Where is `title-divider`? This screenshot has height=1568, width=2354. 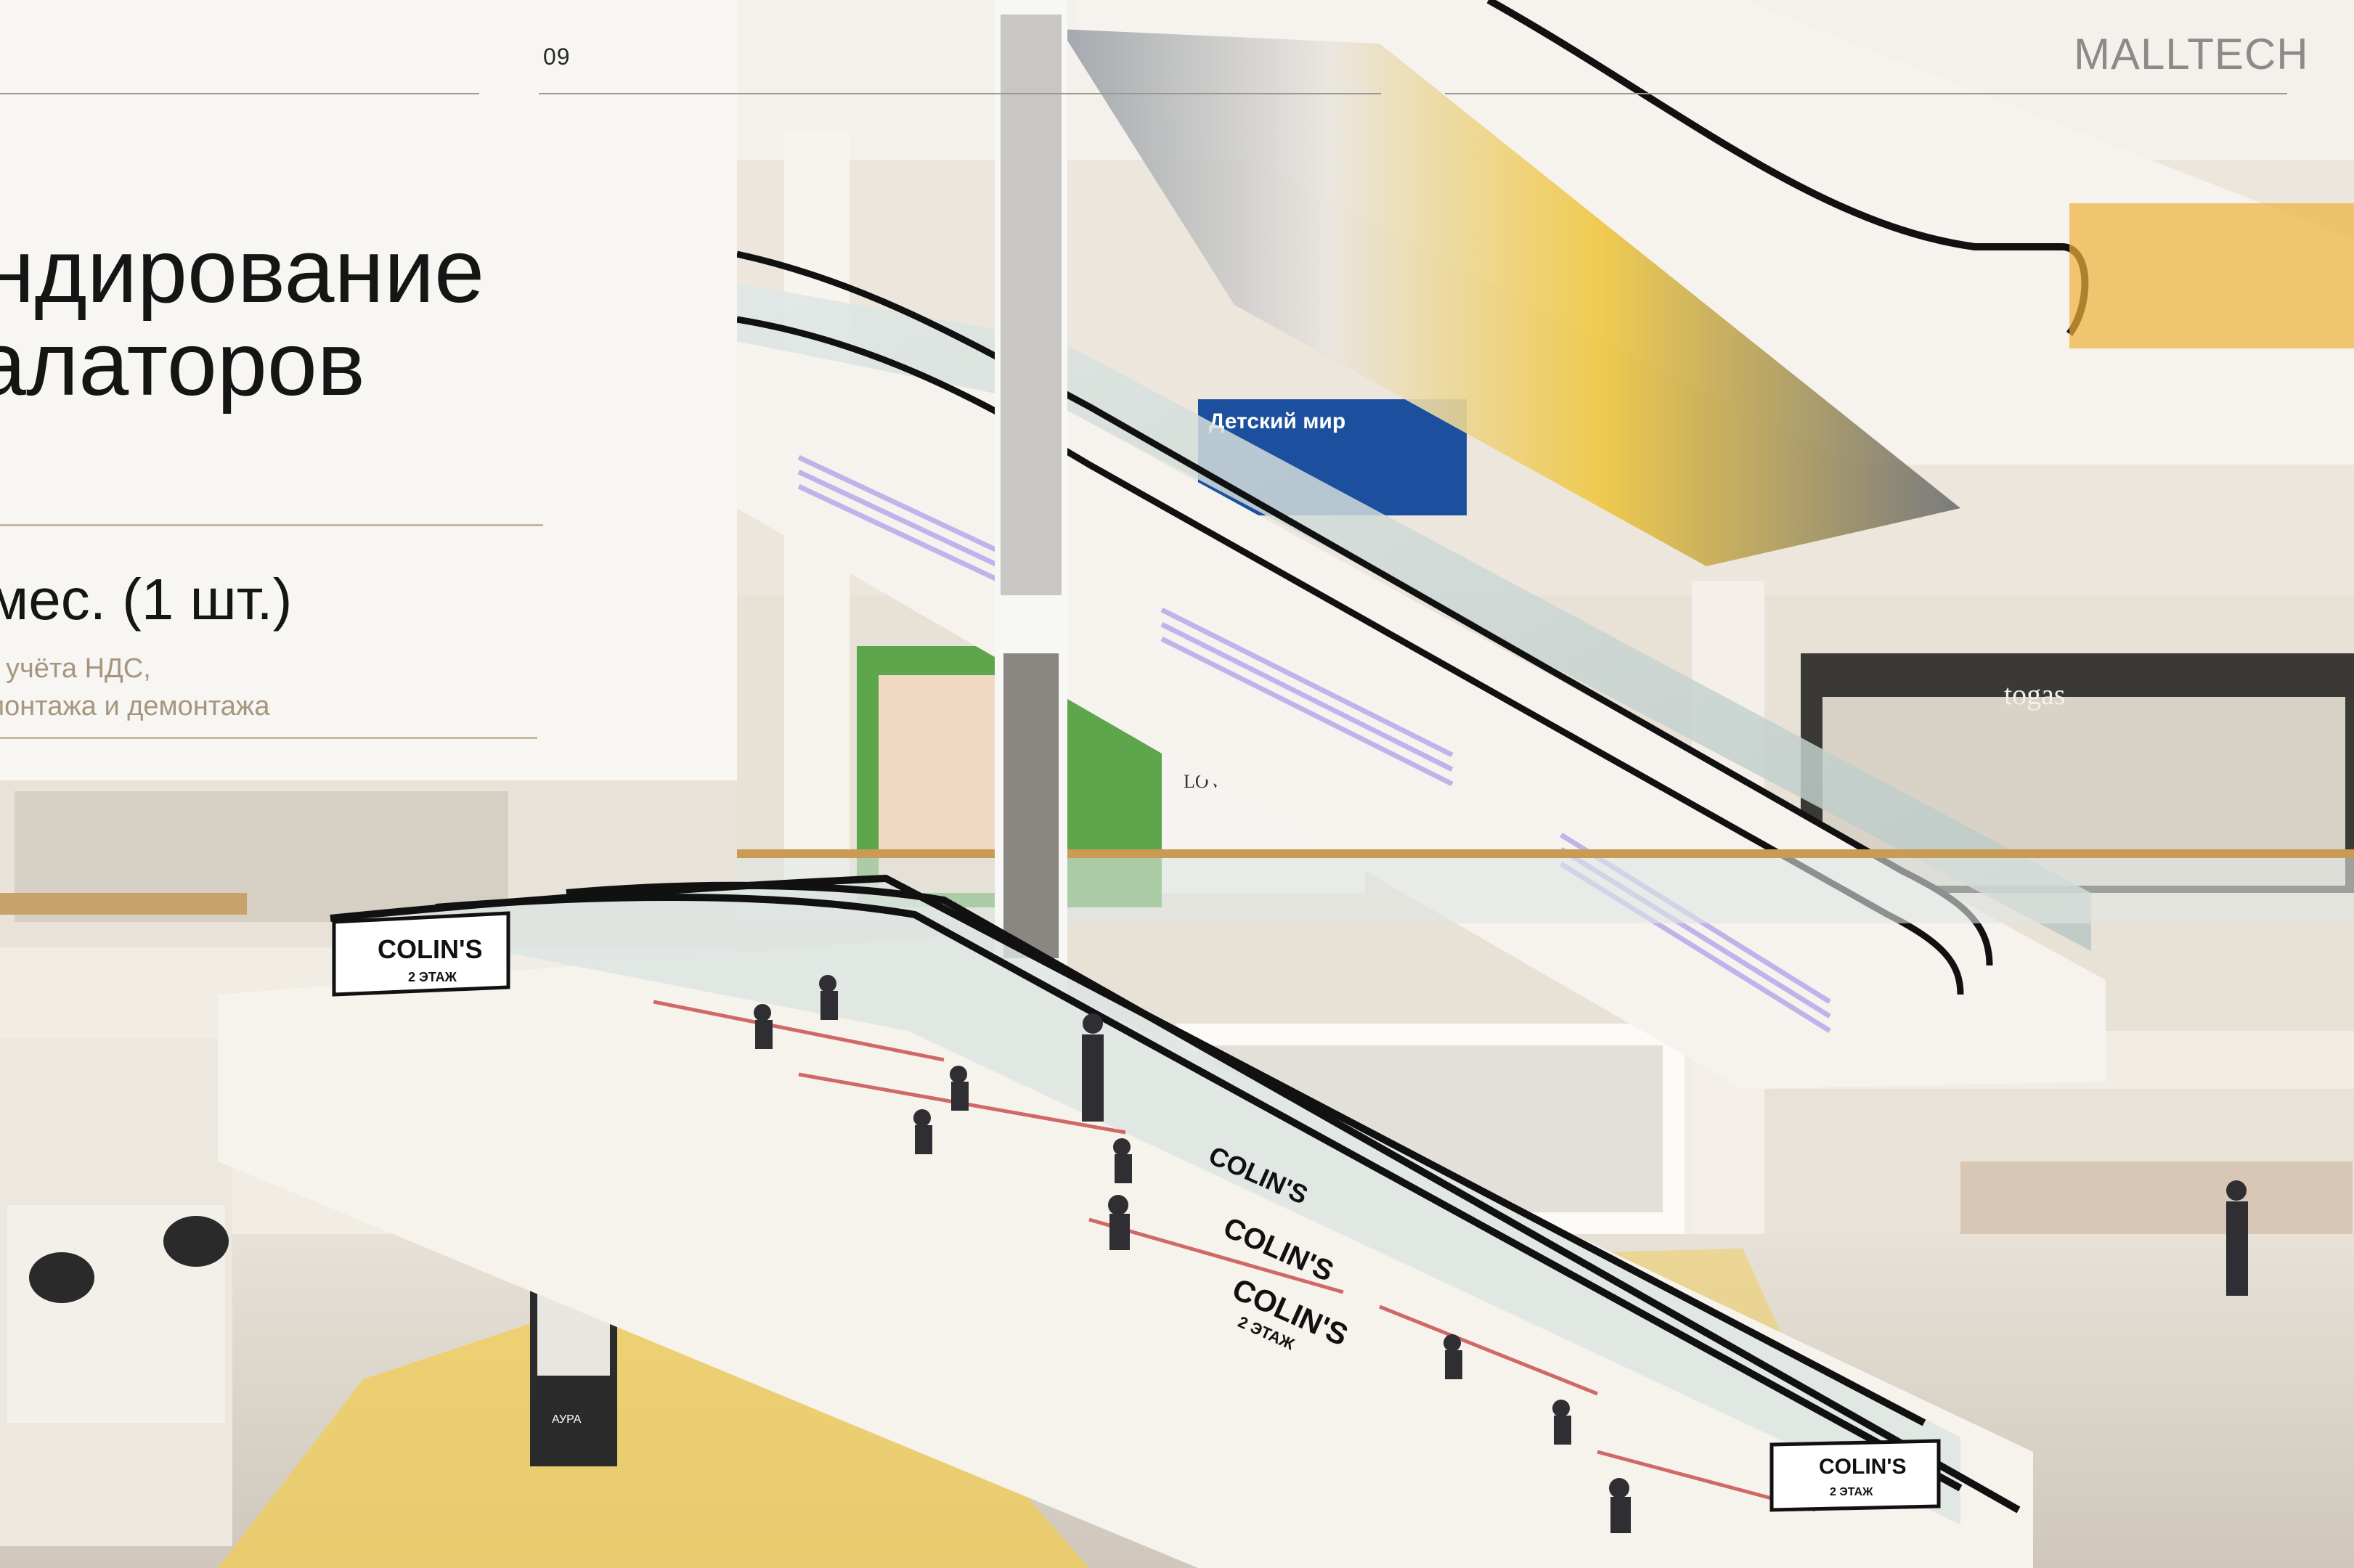 title-divider is located at coordinates (271, 525).